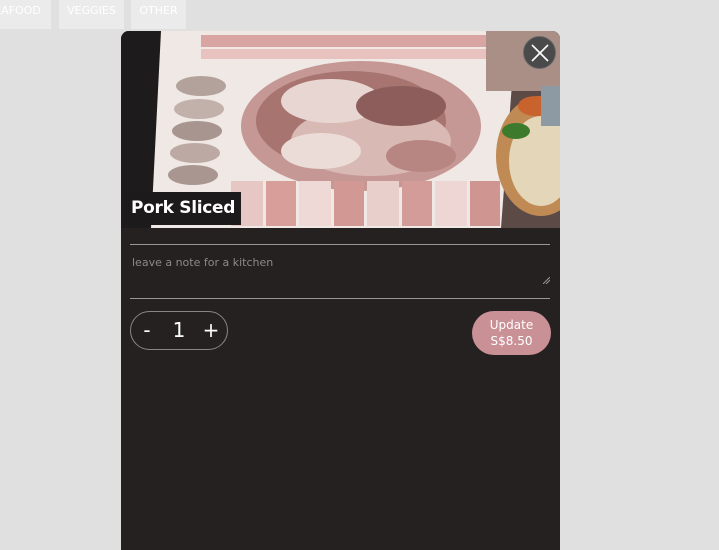 This screenshot has height=550, width=719. Describe the element at coordinates (91, 14) in the screenshot. I see `tab-veggies: VEGGIES` at that location.